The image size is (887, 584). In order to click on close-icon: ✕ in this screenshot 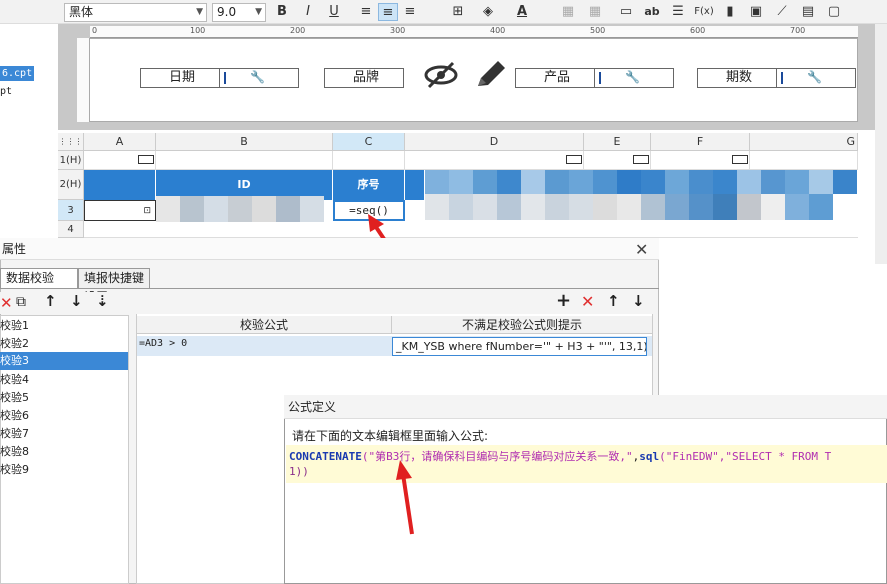, I will do `click(641, 249)`.